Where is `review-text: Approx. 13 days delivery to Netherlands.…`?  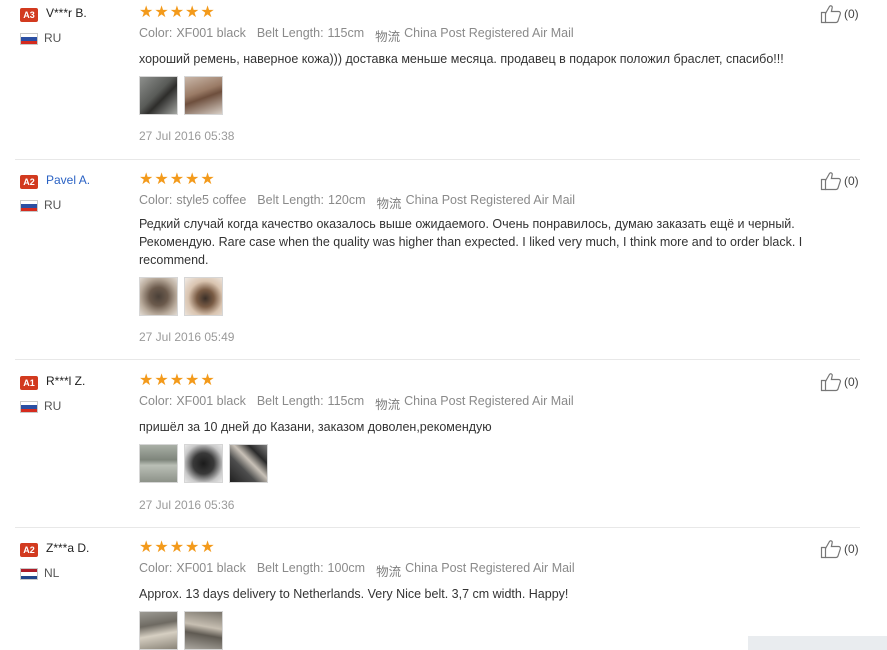
review-text: Approx. 13 days delivery to Netherlands.… is located at coordinates (354, 594).